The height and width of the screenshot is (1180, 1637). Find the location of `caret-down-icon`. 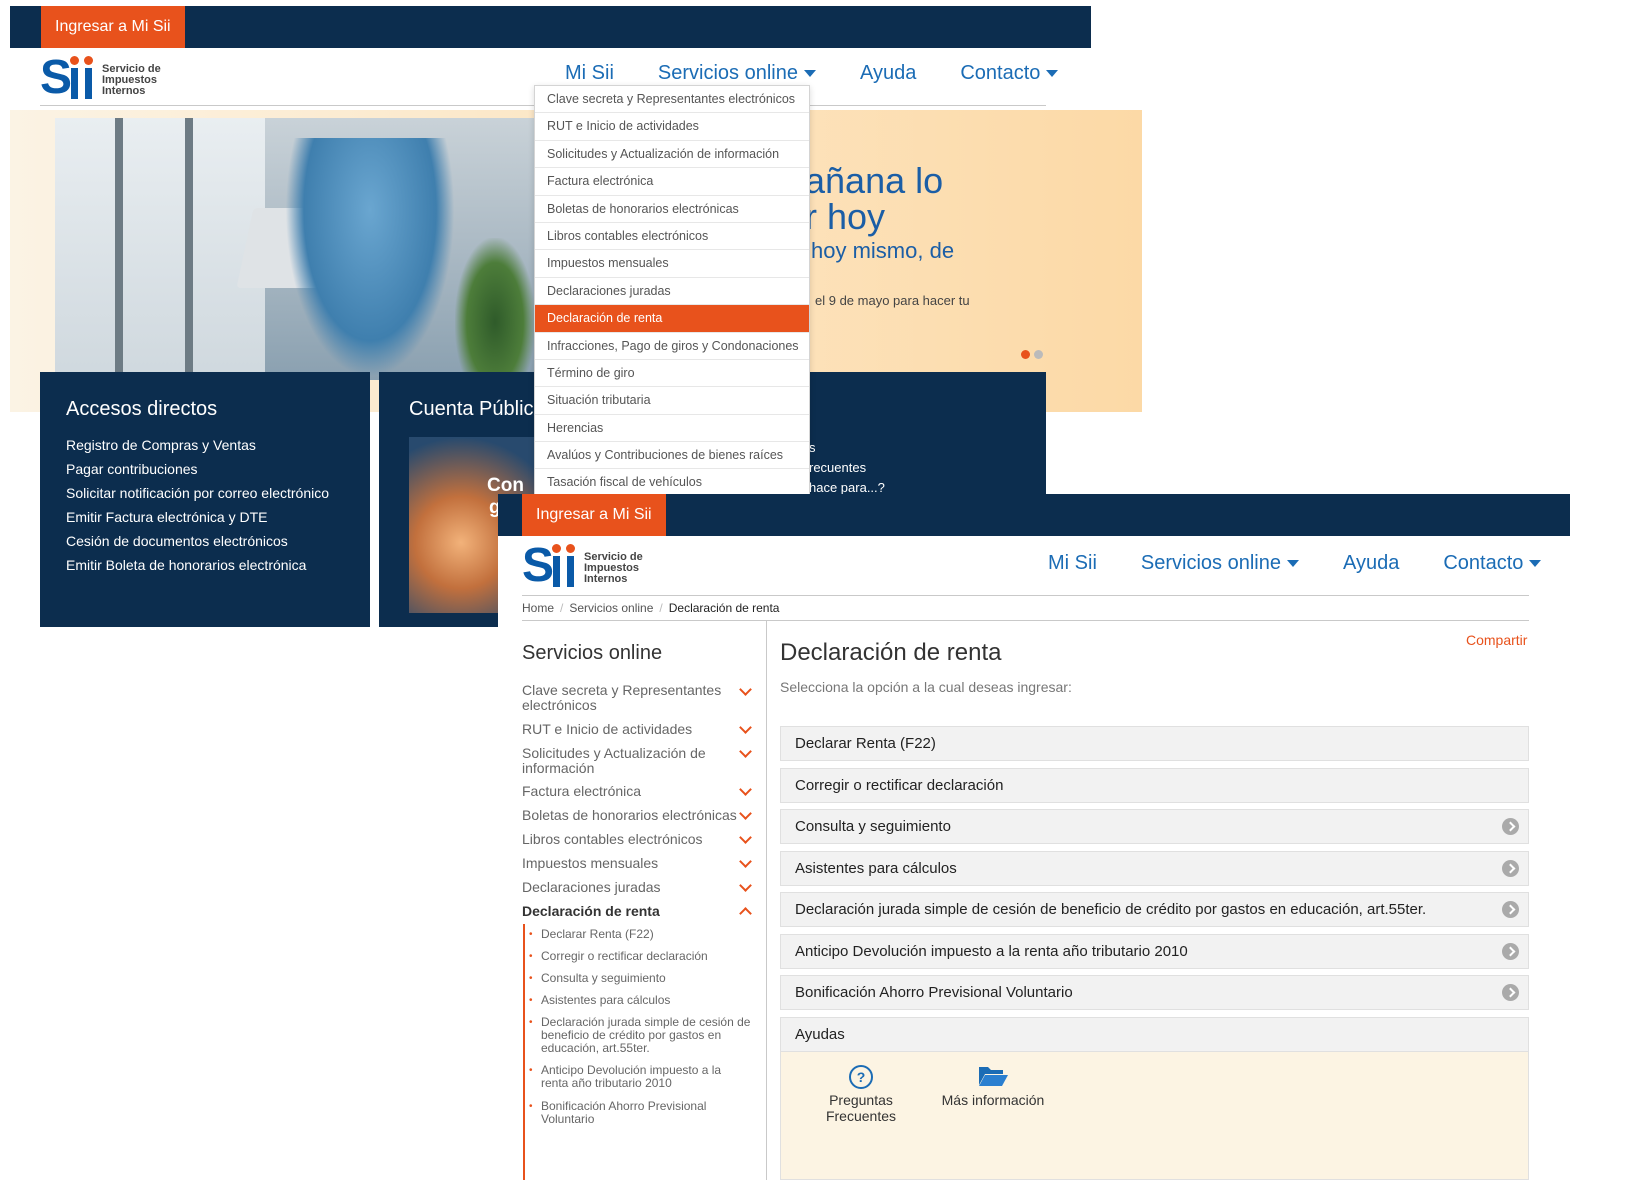

caret-down-icon is located at coordinates (1052, 74).